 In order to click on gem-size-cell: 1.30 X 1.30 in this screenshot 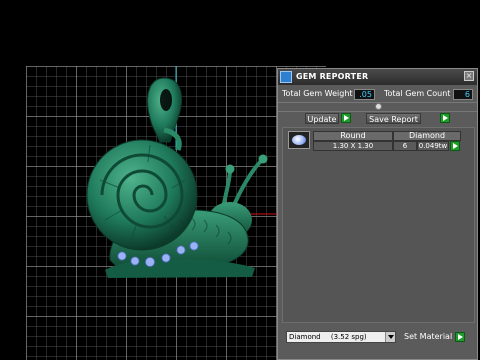, I will do `click(353, 146)`.